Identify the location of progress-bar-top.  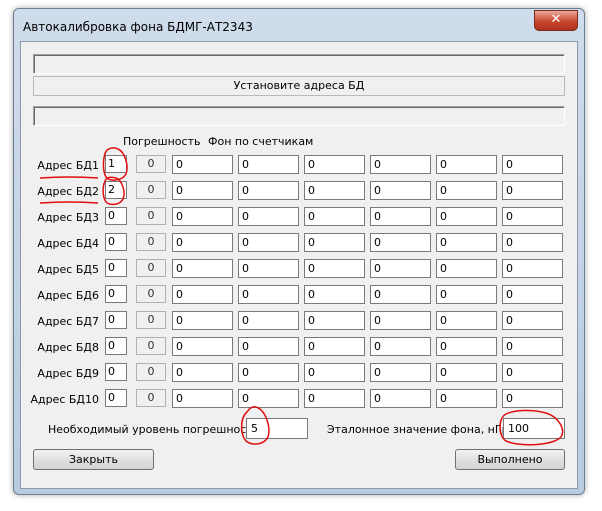
(299, 64).